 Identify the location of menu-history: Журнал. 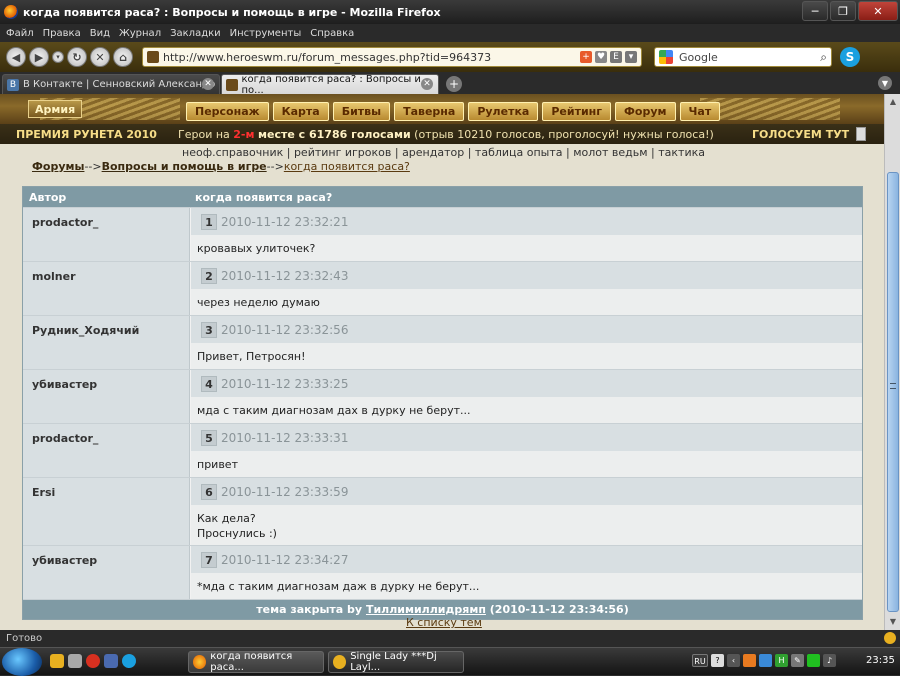
(140, 33).